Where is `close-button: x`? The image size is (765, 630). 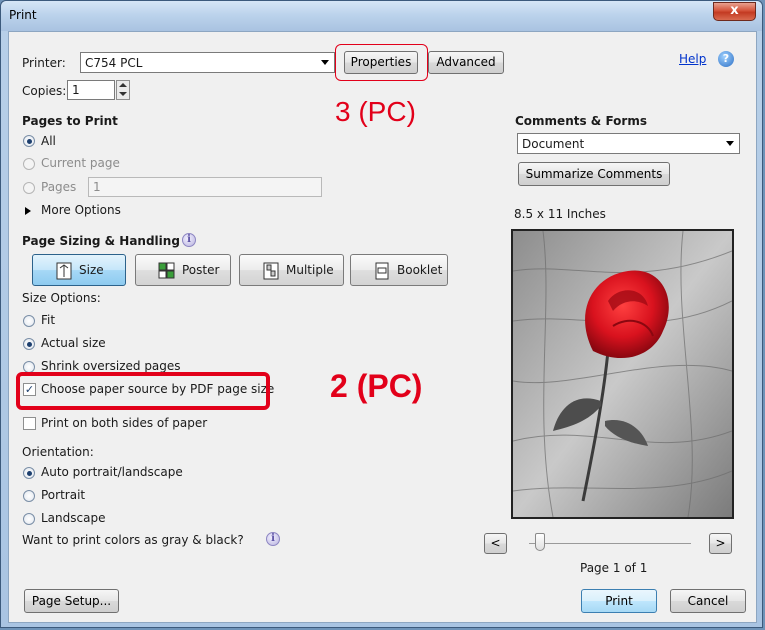 close-button: x is located at coordinates (734, 11).